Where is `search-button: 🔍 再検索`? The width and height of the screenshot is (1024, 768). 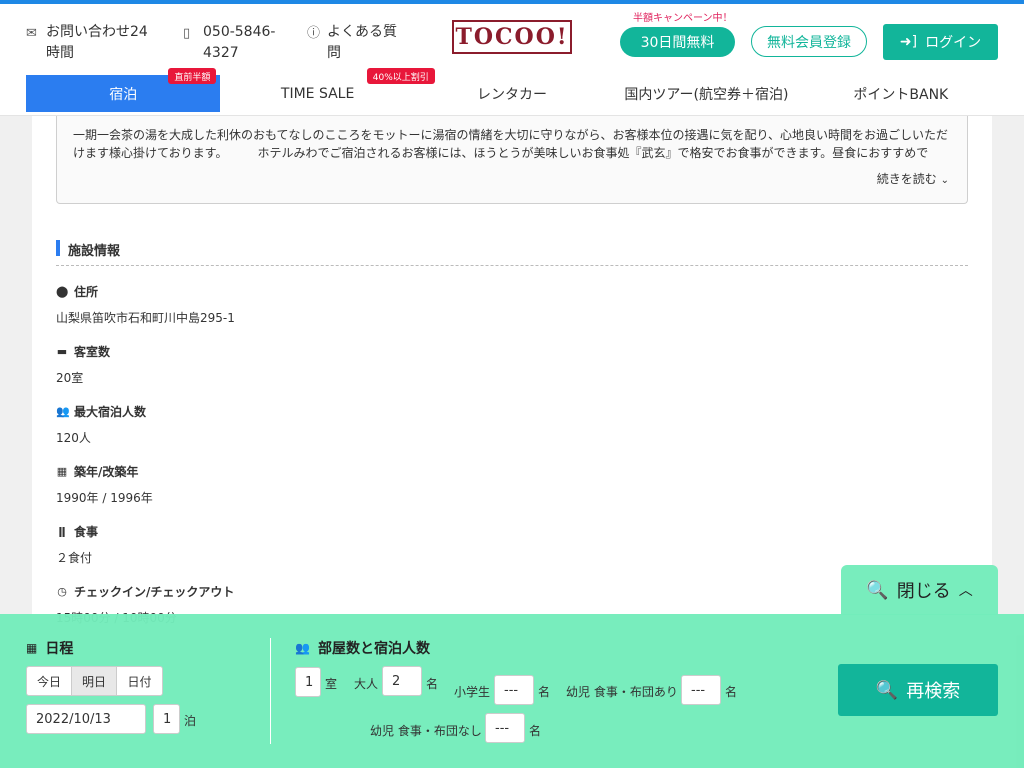
search-button: 🔍 再検索 is located at coordinates (918, 690).